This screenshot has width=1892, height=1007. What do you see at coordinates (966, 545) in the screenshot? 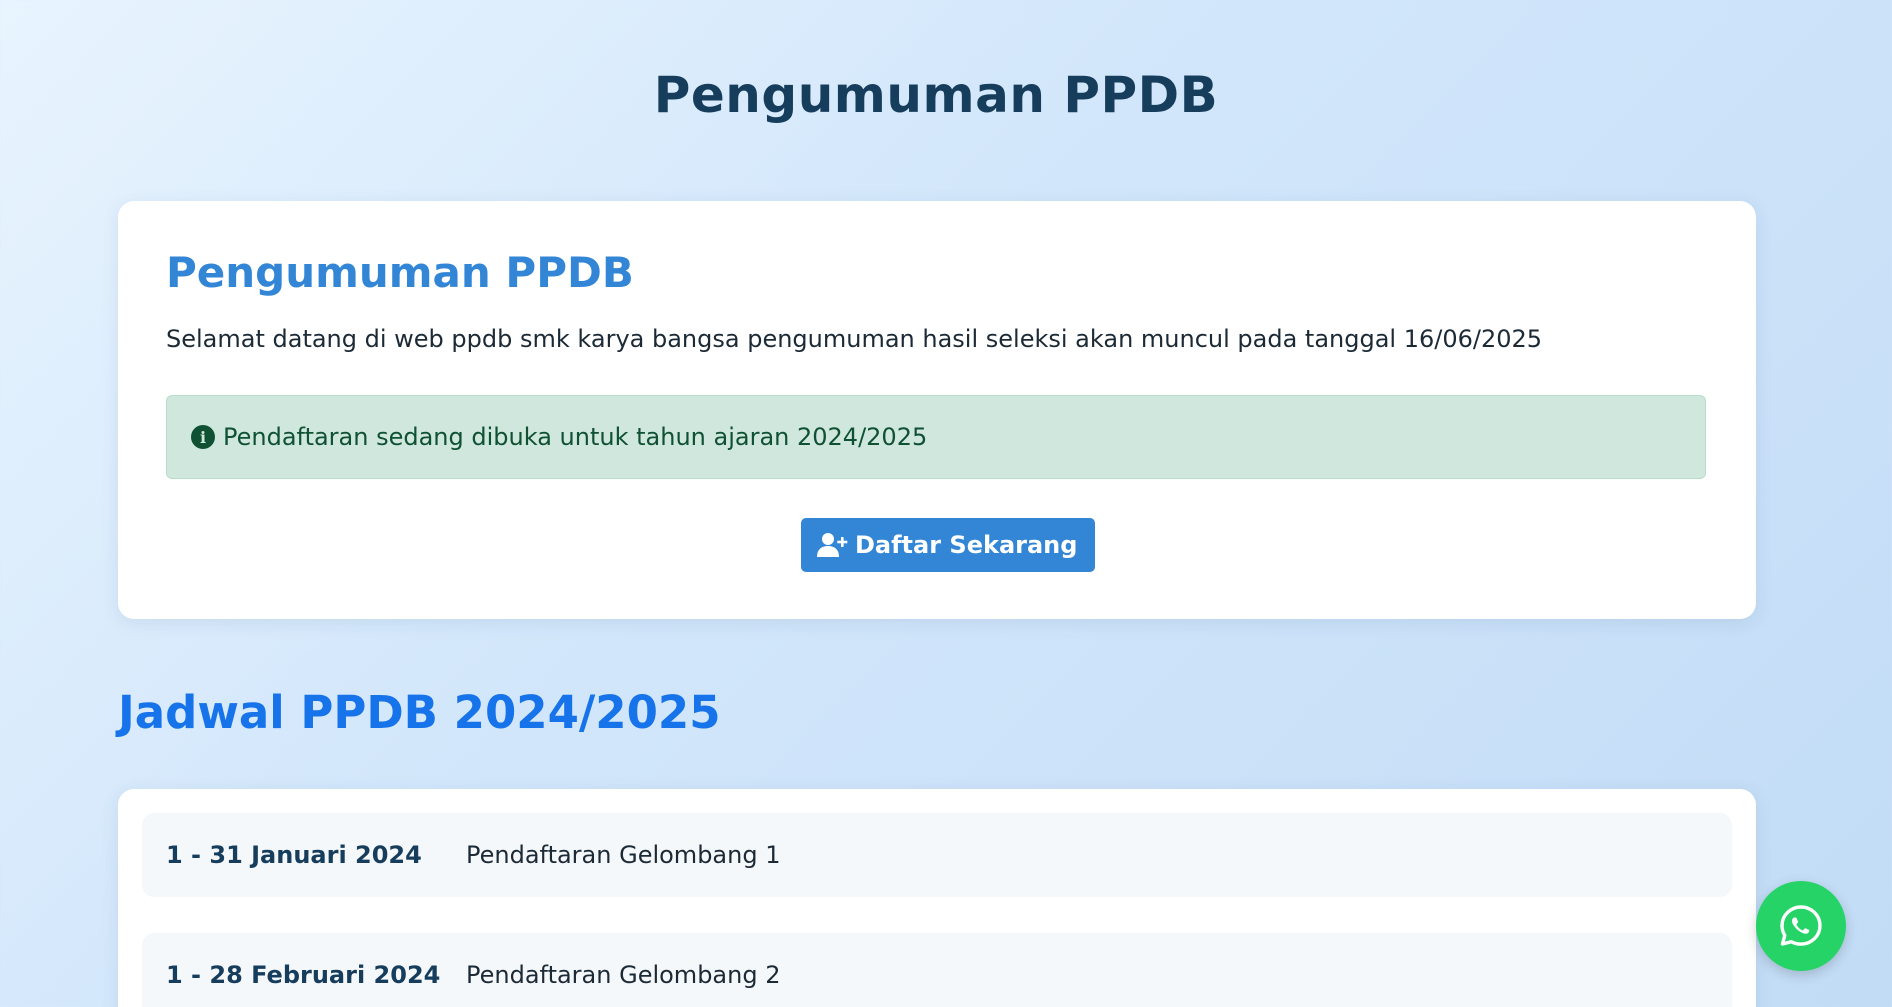
I see `register-button-label: Daftar Sekarang` at bounding box center [966, 545].